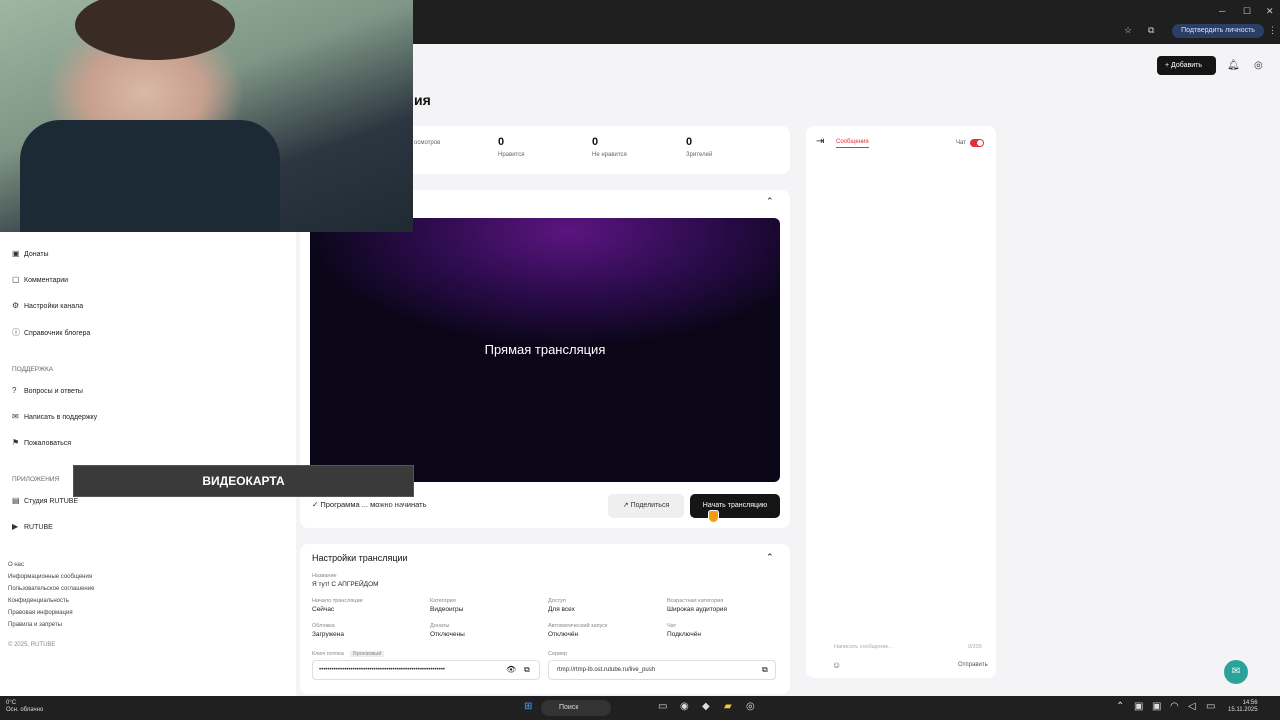 The width and height of the screenshot is (1280, 720). I want to click on taskbar-search: Поиск, so click(576, 708).